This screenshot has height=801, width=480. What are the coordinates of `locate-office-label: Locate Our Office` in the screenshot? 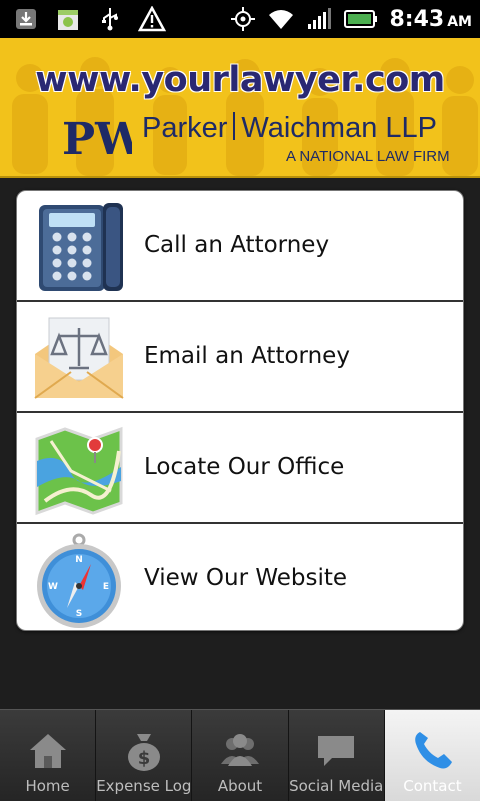 It's located at (244, 467).